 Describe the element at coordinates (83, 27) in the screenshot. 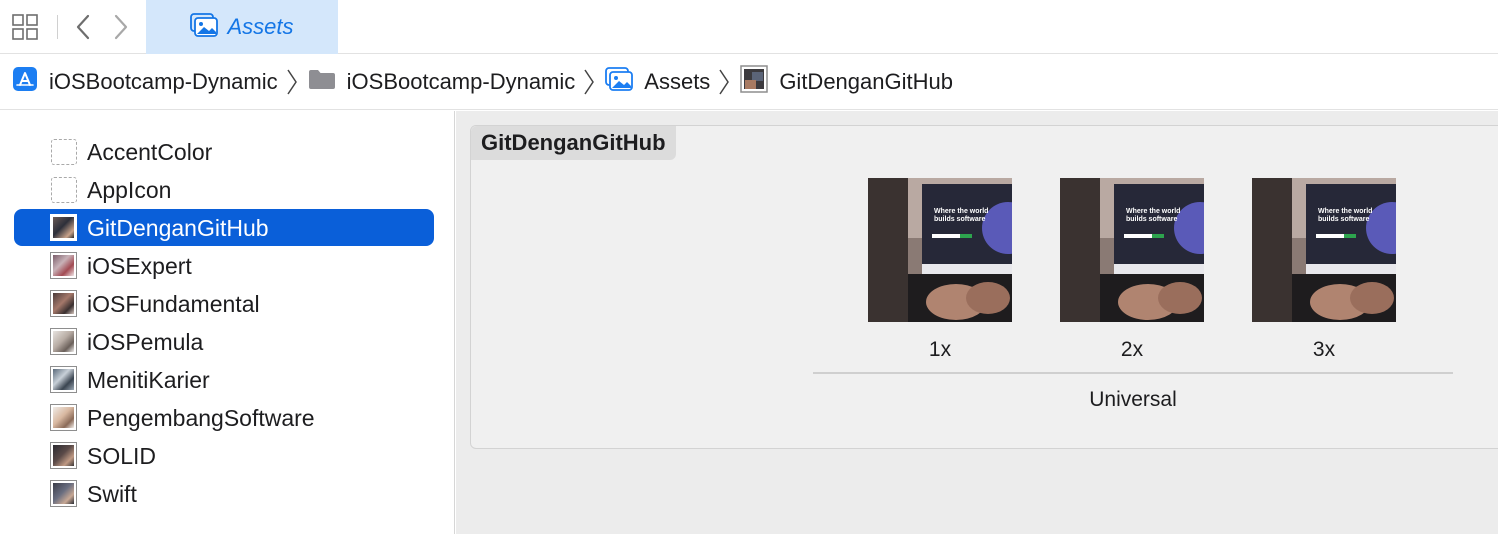

I see `back-chevron-icon` at that location.